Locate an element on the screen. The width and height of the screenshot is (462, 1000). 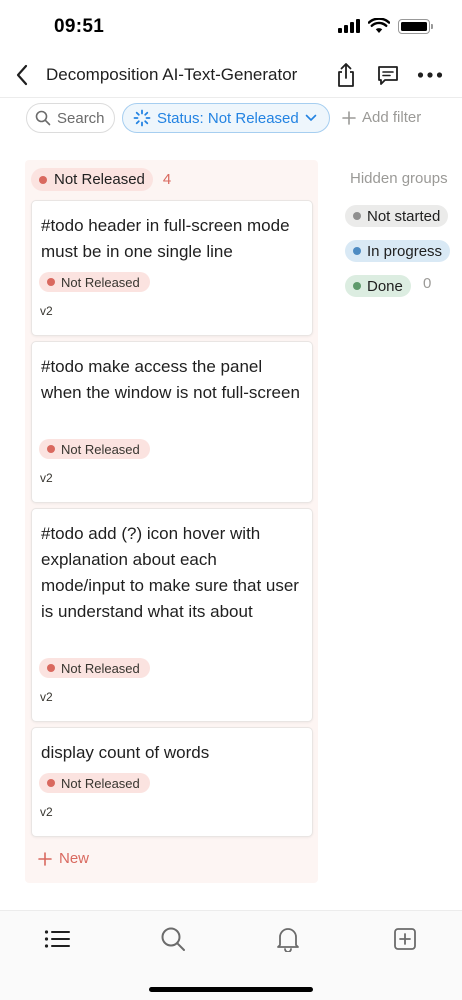
comment-icon is located at coordinates (388, 75).